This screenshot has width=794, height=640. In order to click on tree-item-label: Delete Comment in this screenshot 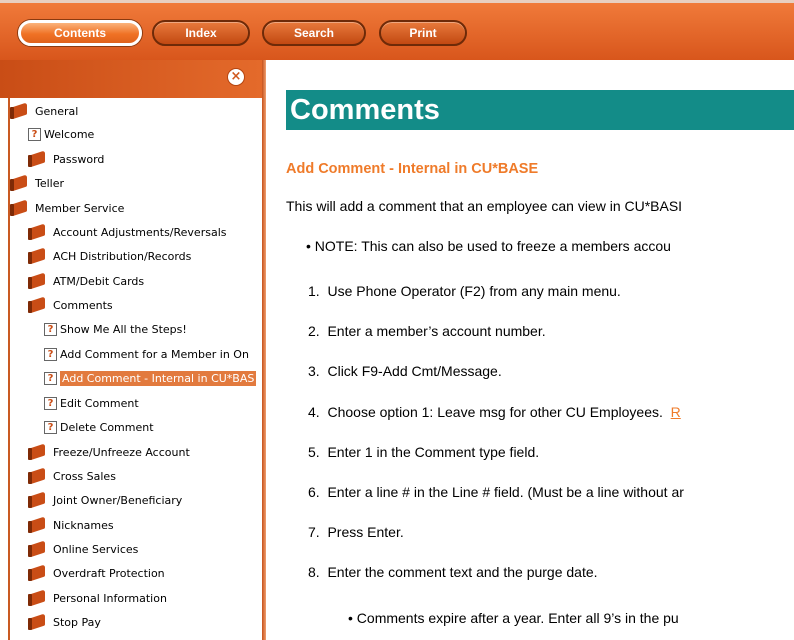, I will do `click(107, 427)`.